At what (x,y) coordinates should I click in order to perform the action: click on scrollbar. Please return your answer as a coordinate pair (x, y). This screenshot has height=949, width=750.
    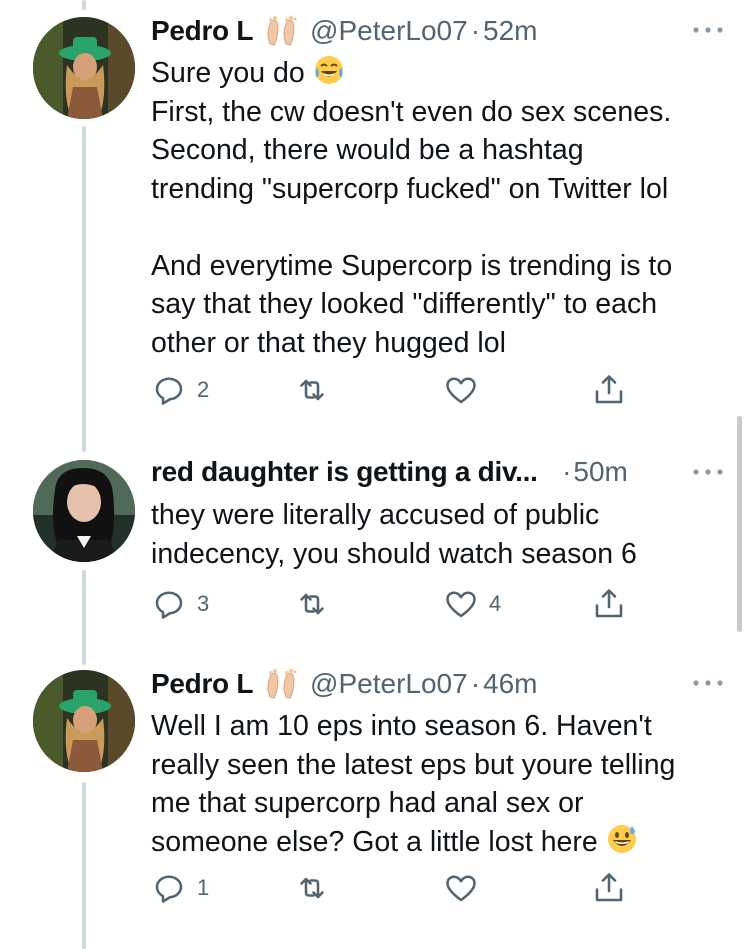
    Looking at the image, I should click on (739, 524).